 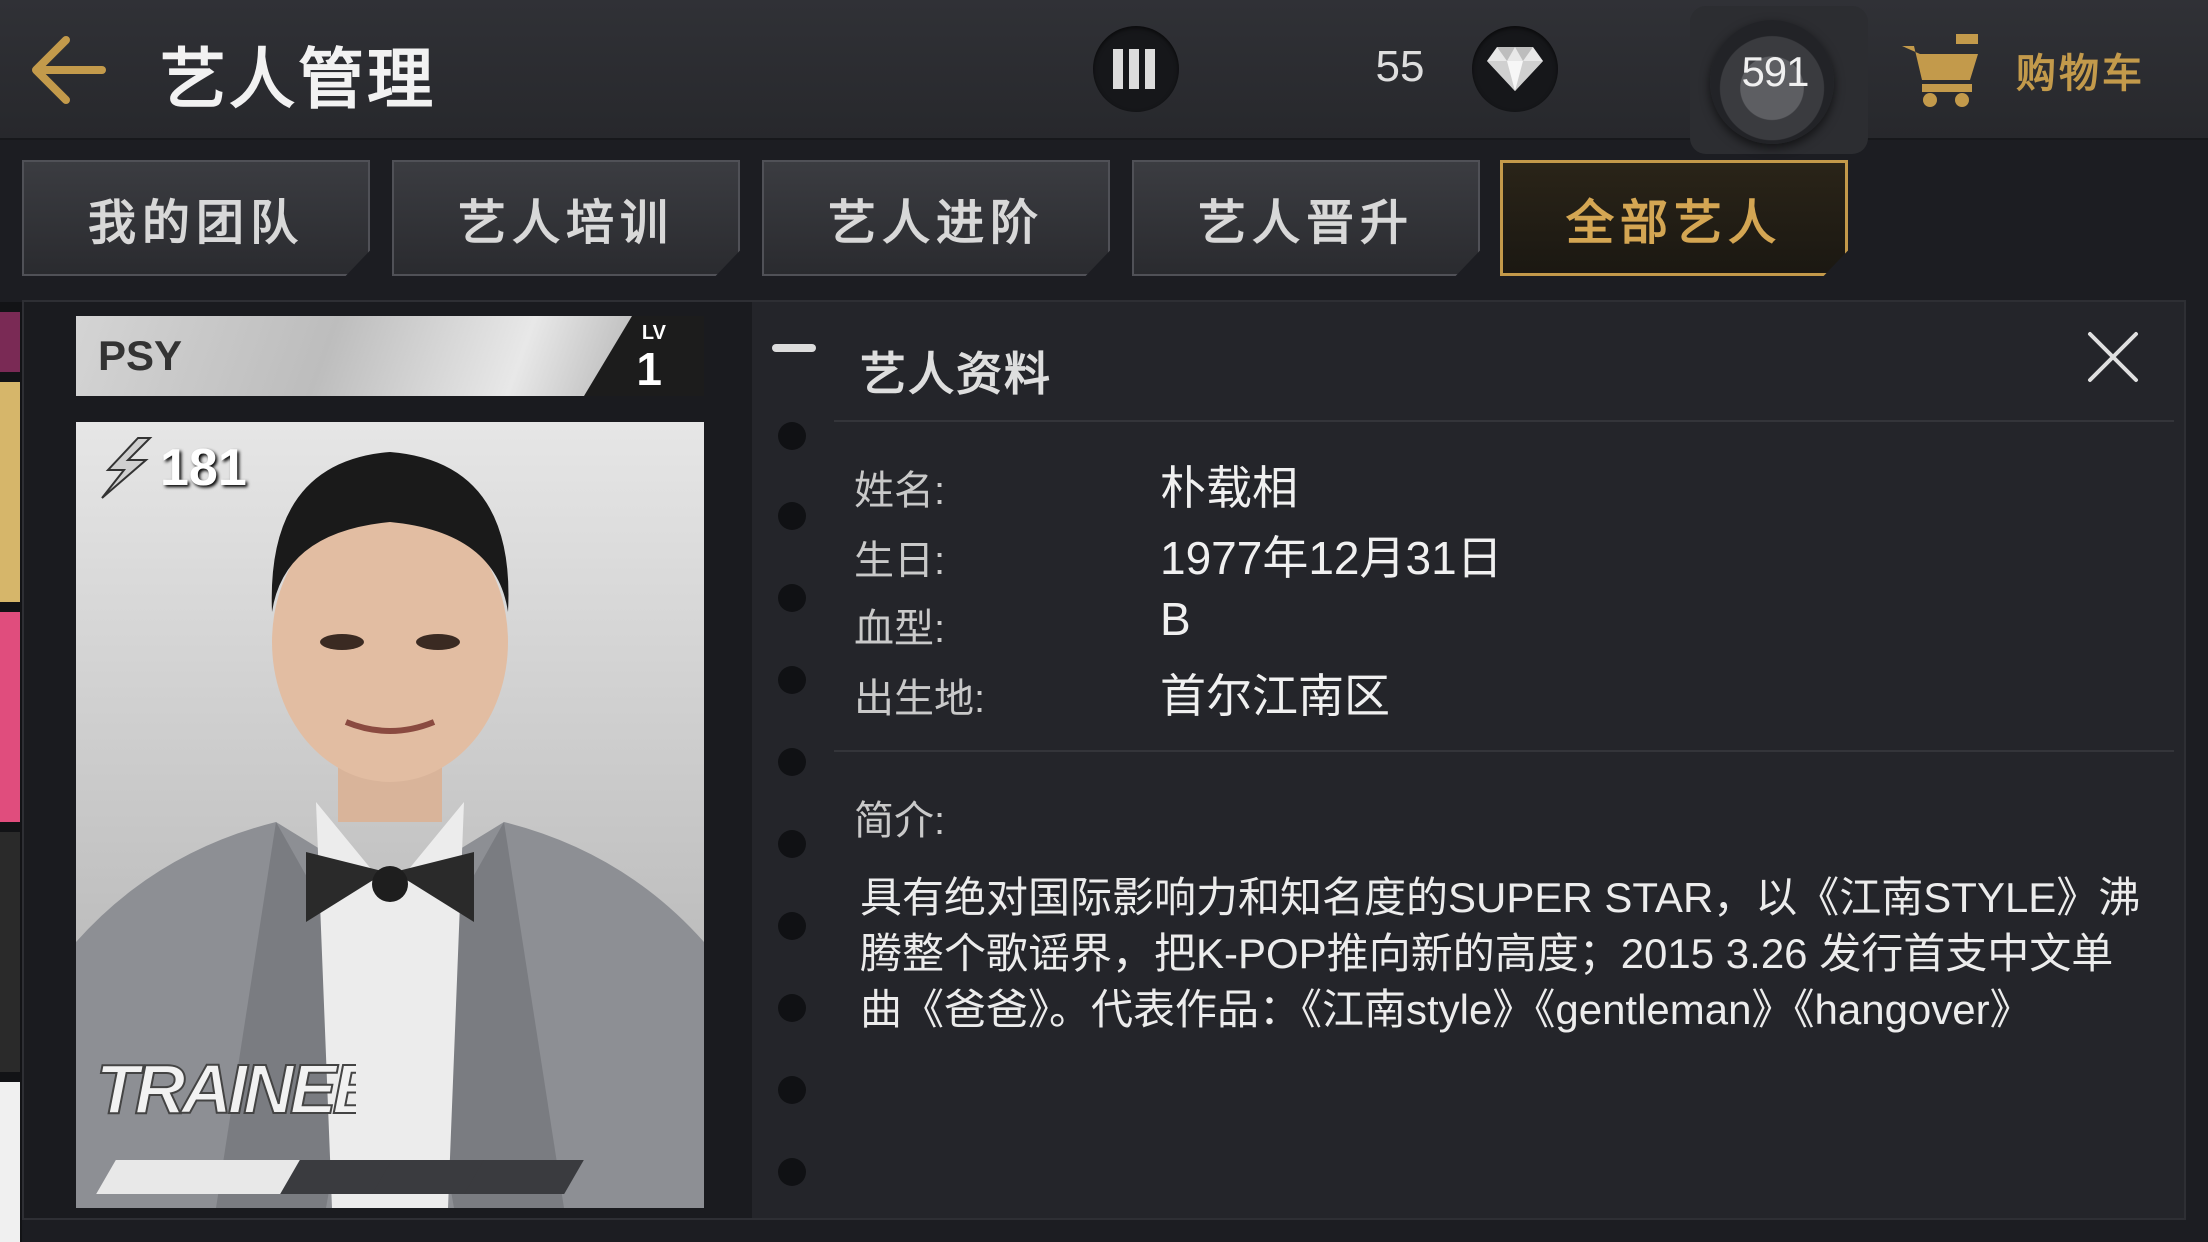 What do you see at coordinates (649, 369) in the screenshot?
I see `level-value: 1` at bounding box center [649, 369].